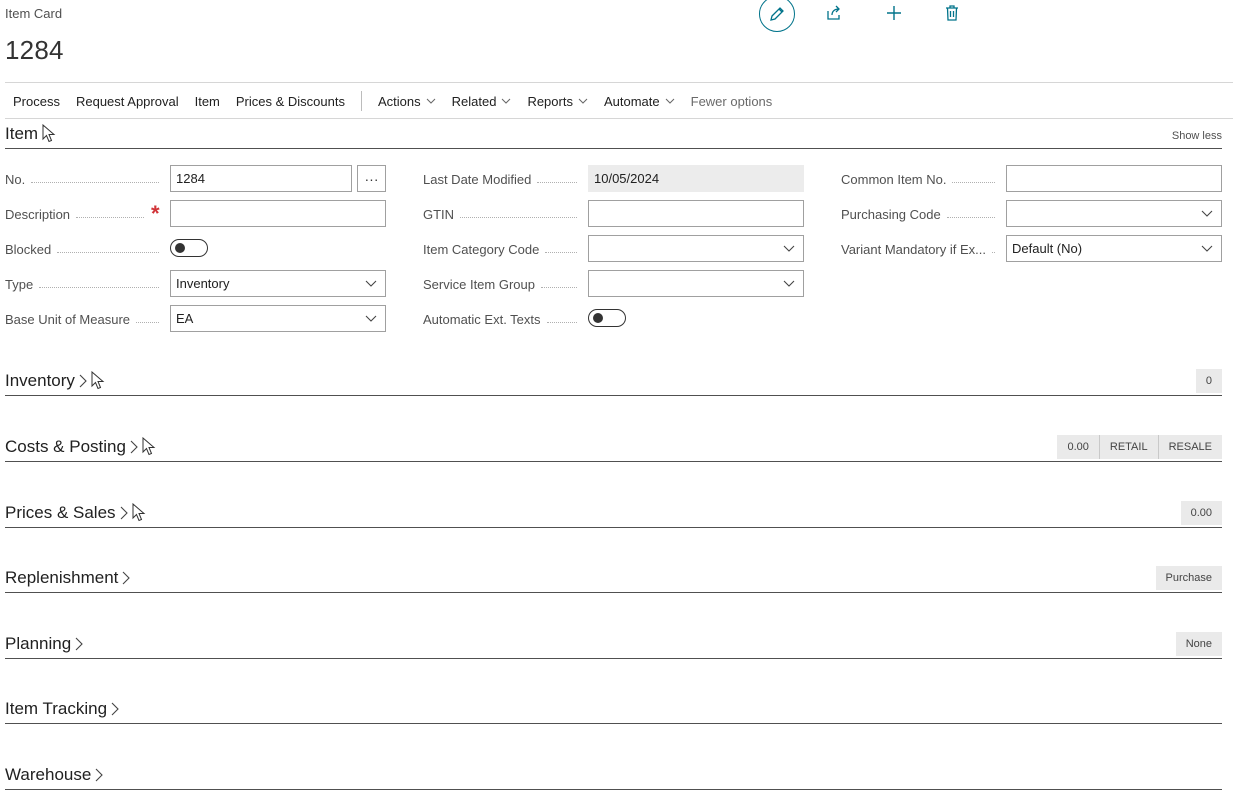 This screenshot has width=1233, height=793. What do you see at coordinates (732, 101) in the screenshot?
I see `fewer-options-button: Fewer options` at bounding box center [732, 101].